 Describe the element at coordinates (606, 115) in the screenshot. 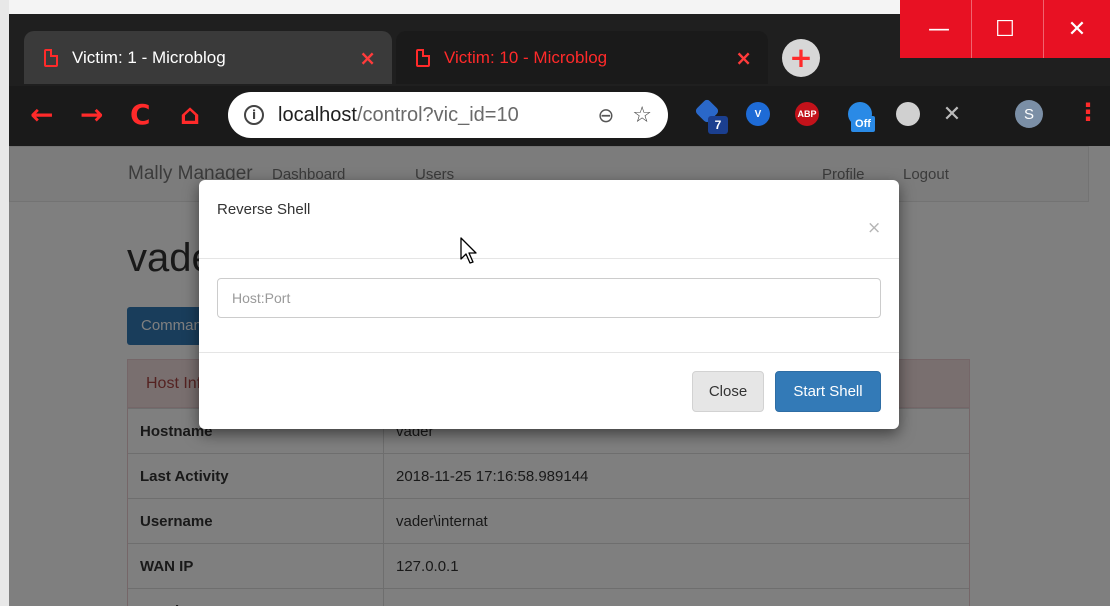

I see `zoom-icon: ⊖` at that location.